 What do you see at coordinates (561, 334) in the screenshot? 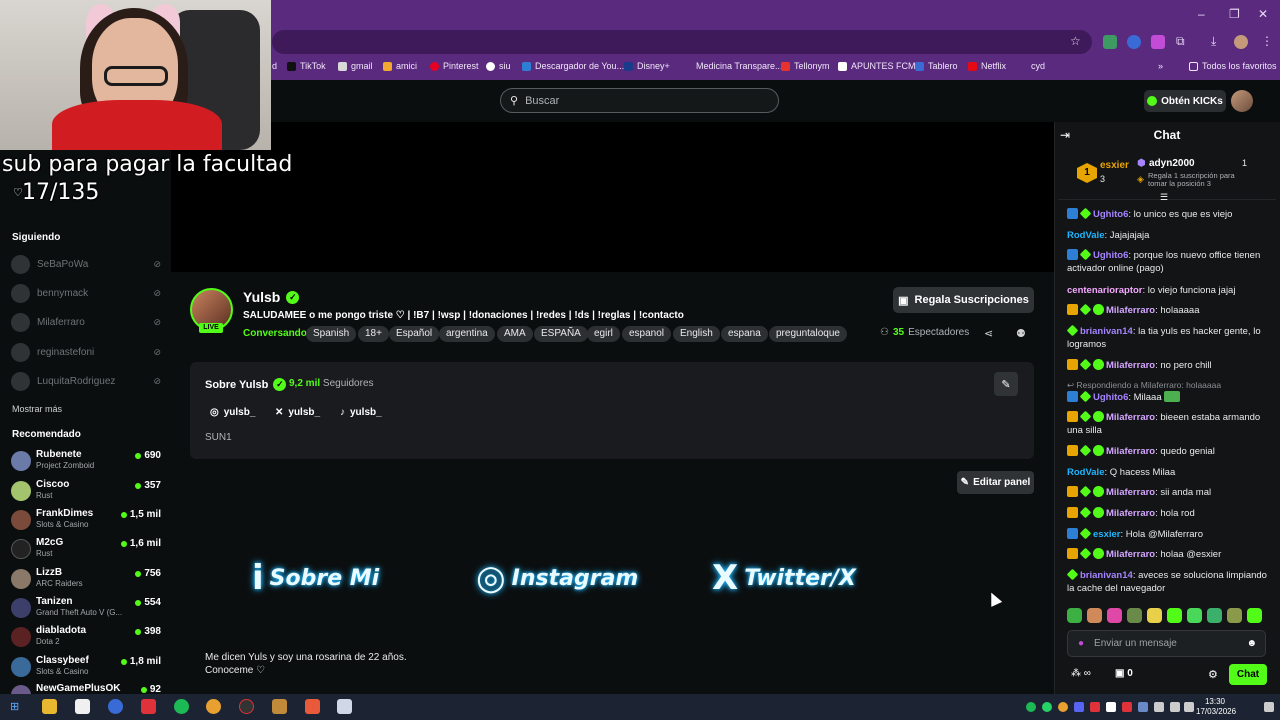
I see `stream-tag: ESPAÑA` at bounding box center [561, 334].